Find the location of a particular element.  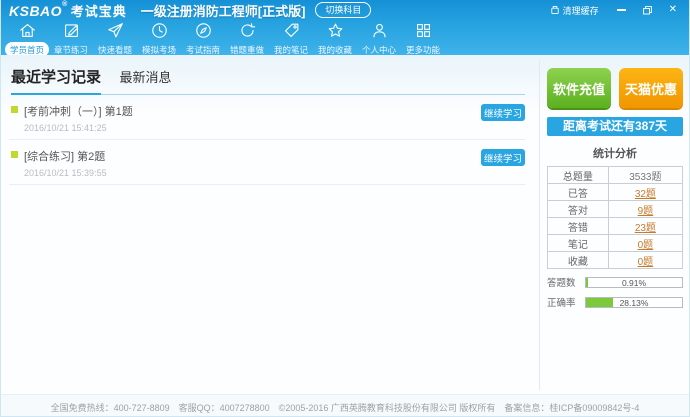

titlebar: KSBAO® 考试宝典 一级注册消防工程师[正式版] 切换科目 清理缓存 ✕ is located at coordinates (345, 10).